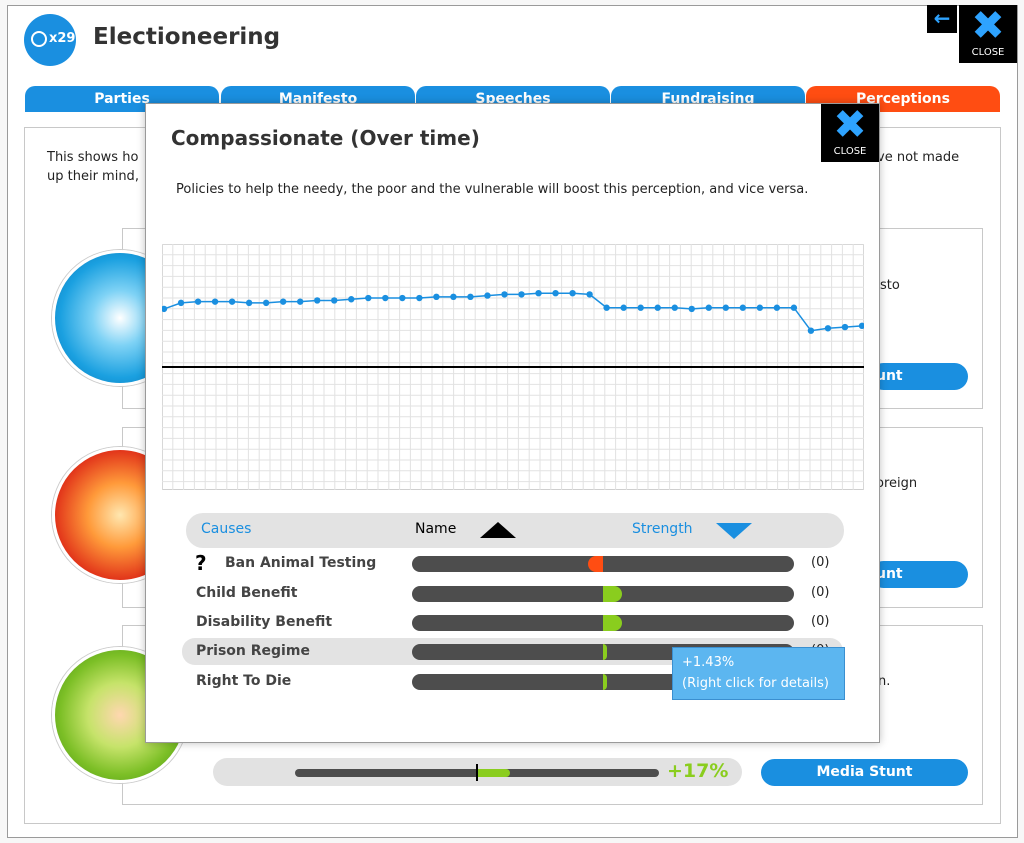 The height and width of the screenshot is (843, 1024). I want to click on back-button: ←, so click(942, 19).